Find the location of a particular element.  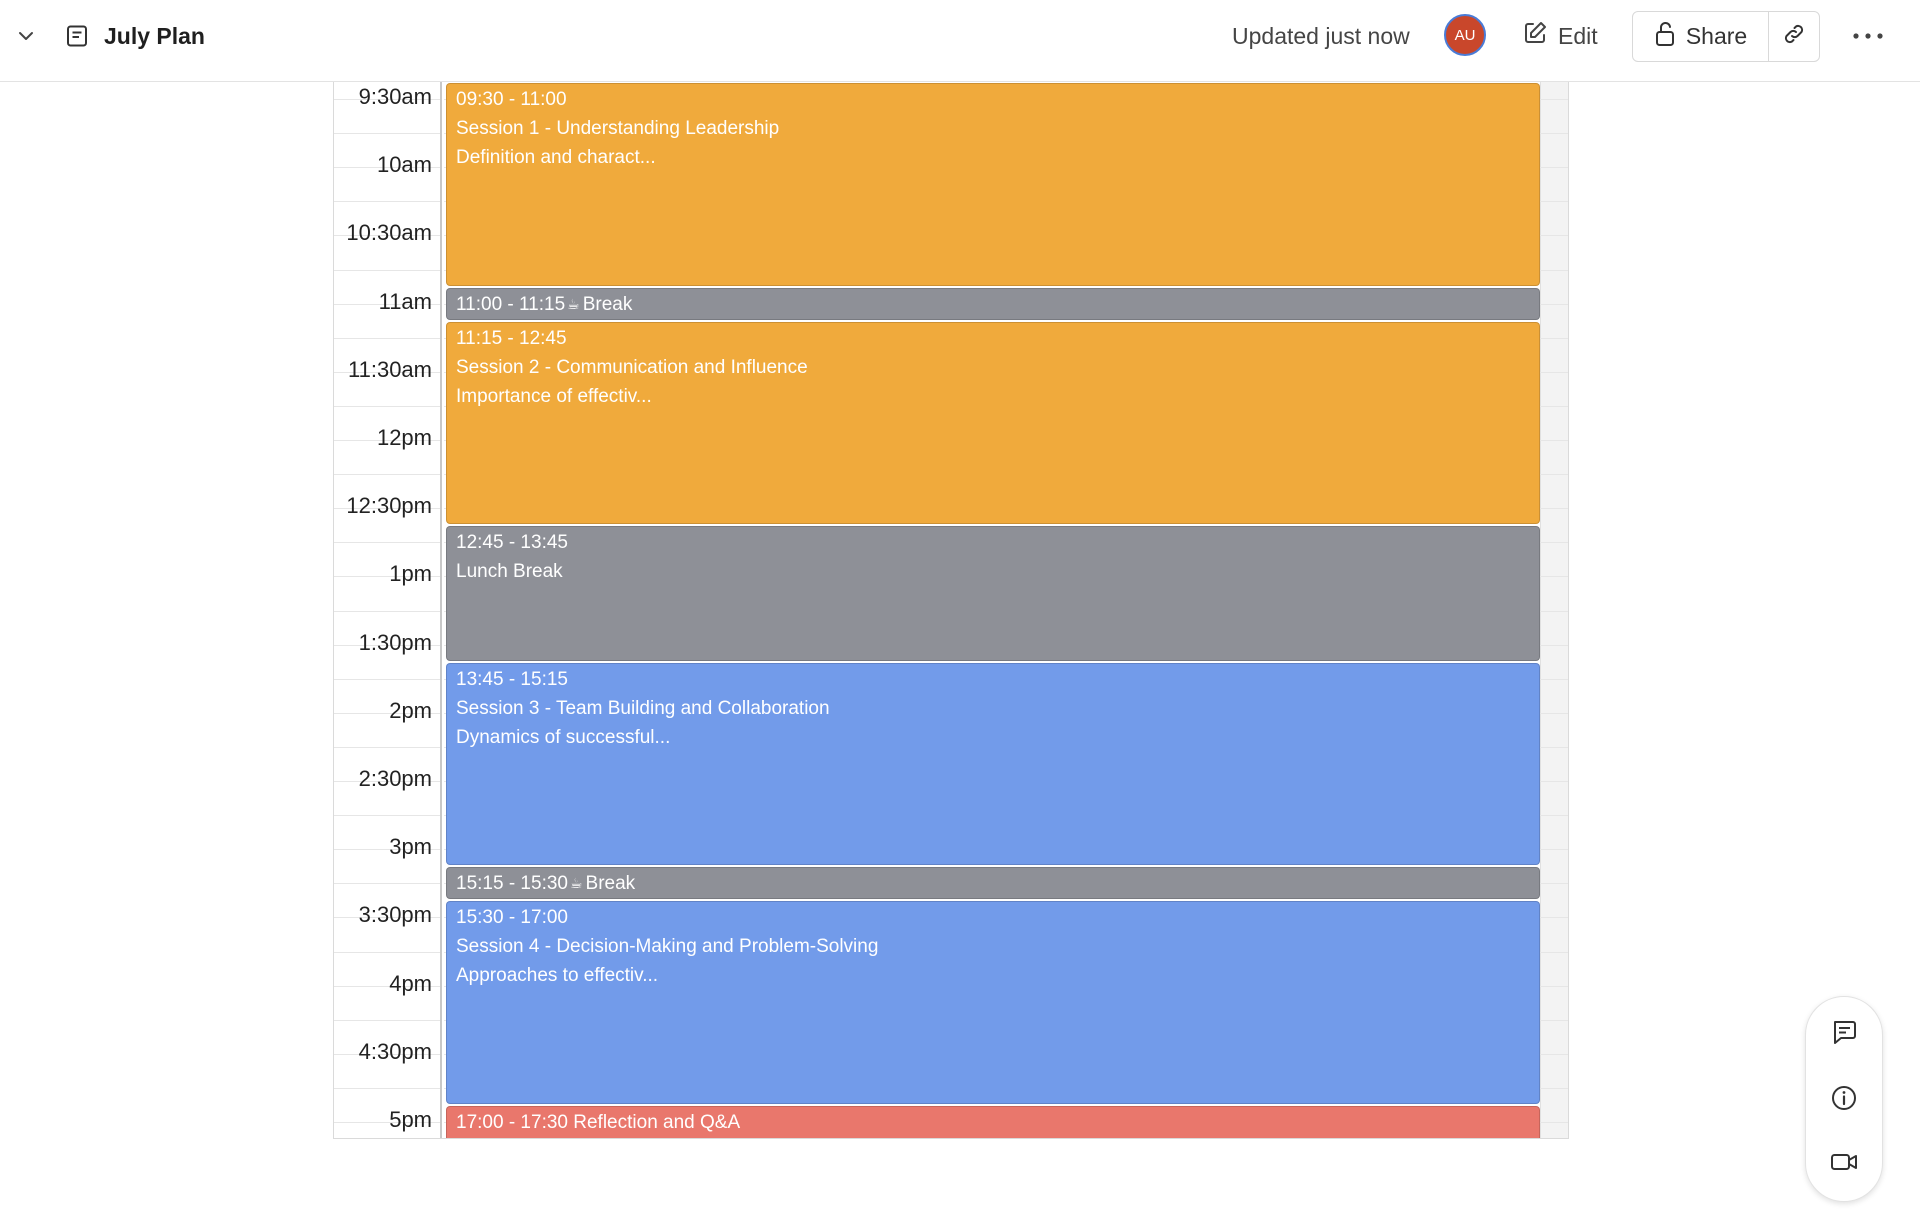

time-label: 10:30am is located at coordinates (389, 233).